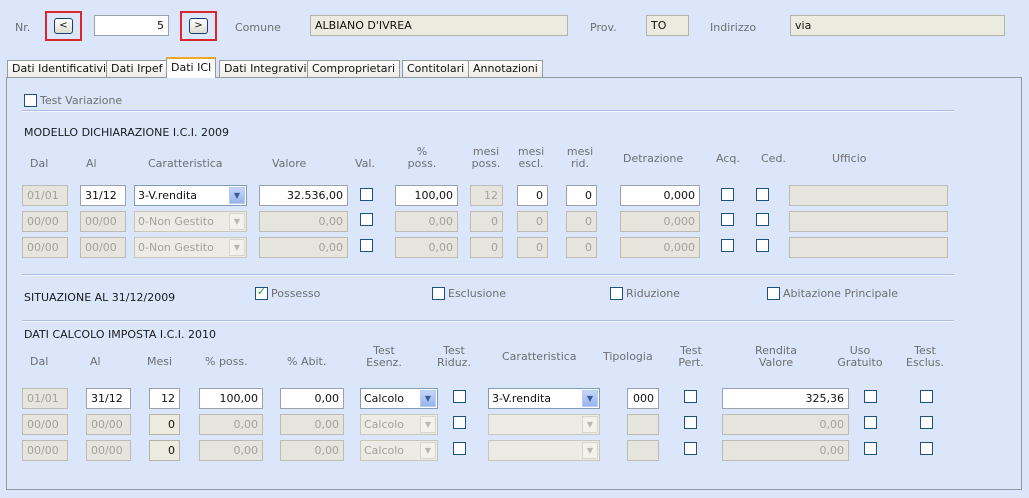 The image size is (1029, 498). What do you see at coordinates (303, 195) in the screenshot?
I see `ici-row1-valore: 32.536,00` at bounding box center [303, 195].